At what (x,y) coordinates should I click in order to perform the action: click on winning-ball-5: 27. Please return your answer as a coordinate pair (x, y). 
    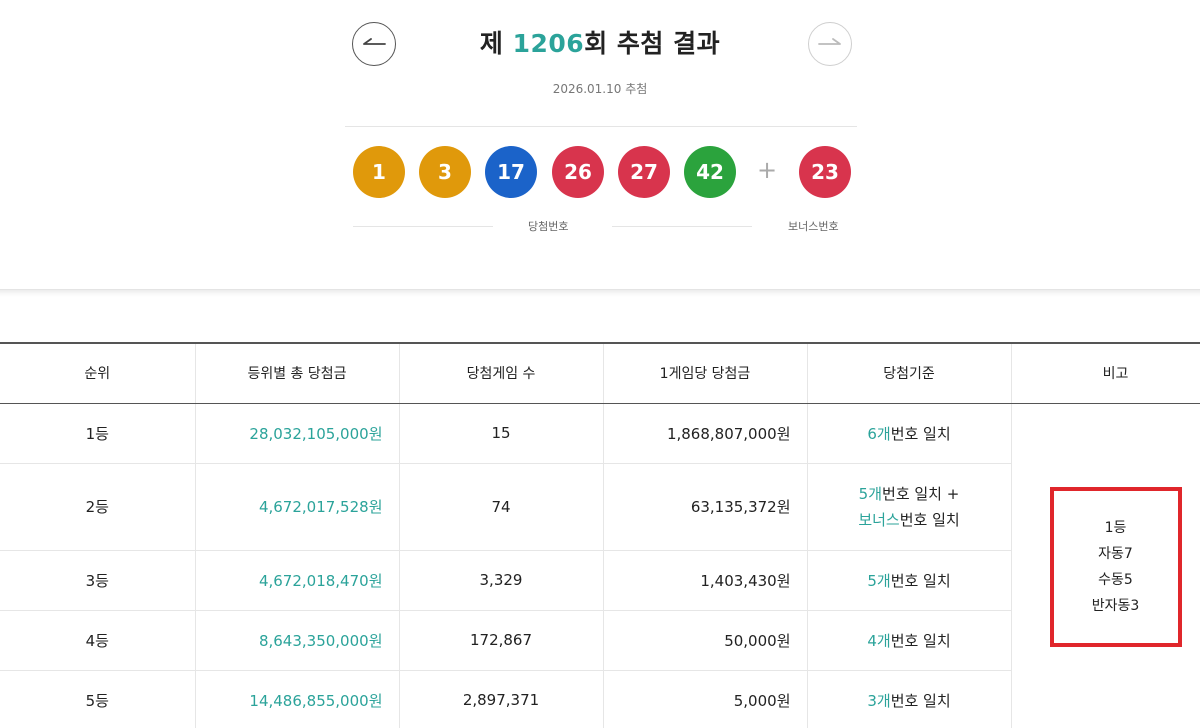
    Looking at the image, I should click on (644, 172).